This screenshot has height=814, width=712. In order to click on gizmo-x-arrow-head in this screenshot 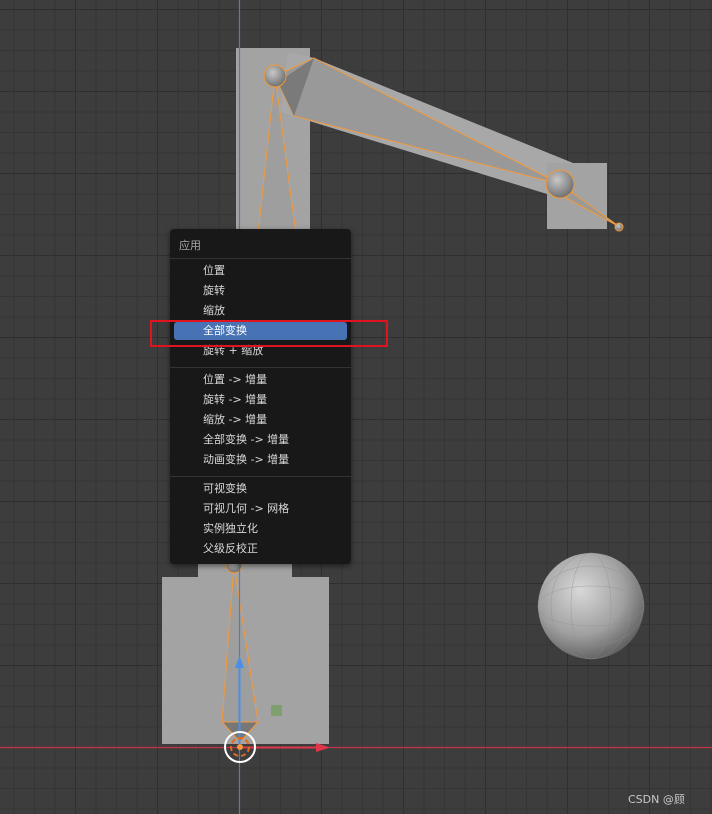, I will do `click(323, 747)`.